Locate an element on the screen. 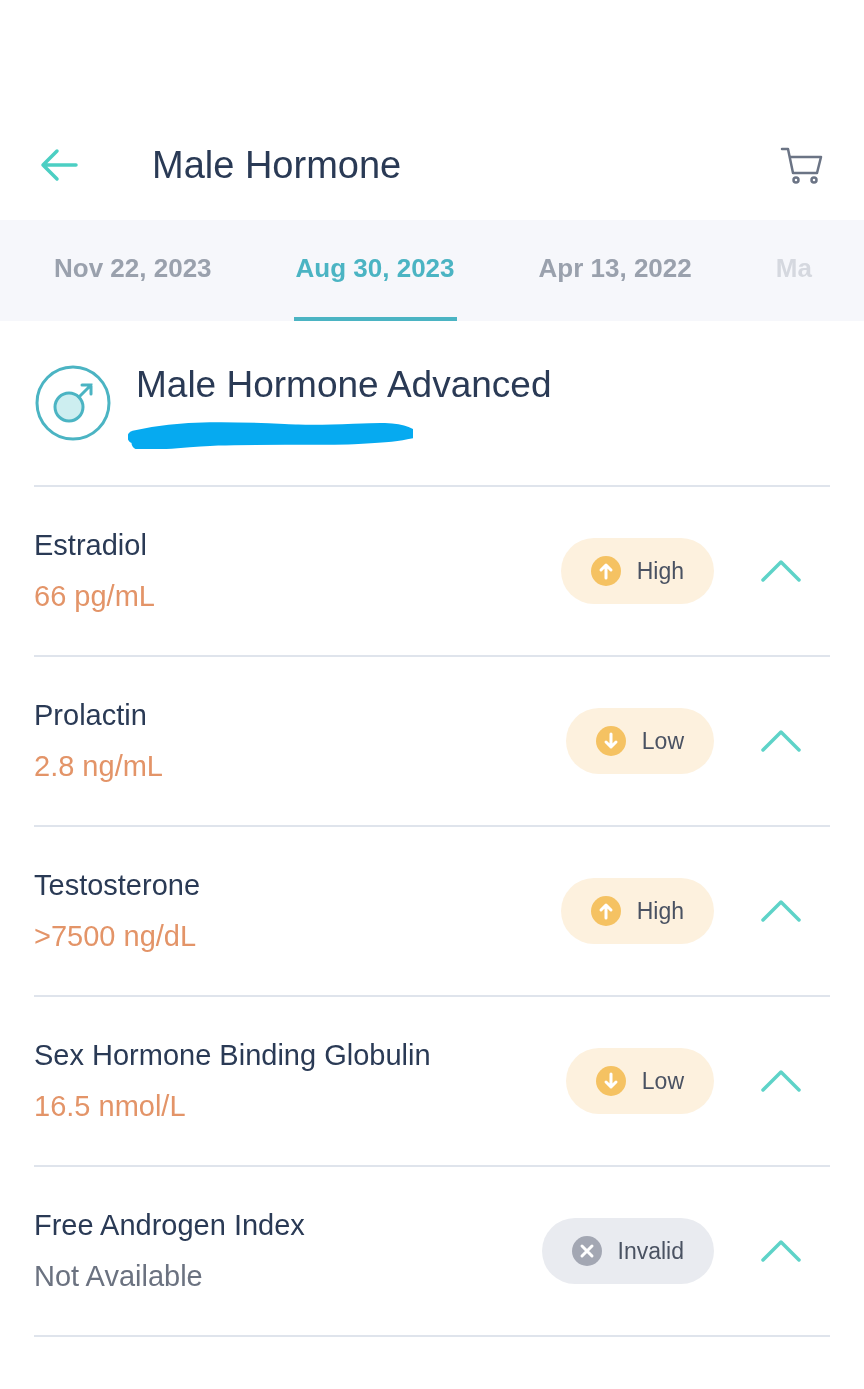 This screenshot has width=864, height=1389. date-tab: Nov 22, 2023 is located at coordinates (133, 270).